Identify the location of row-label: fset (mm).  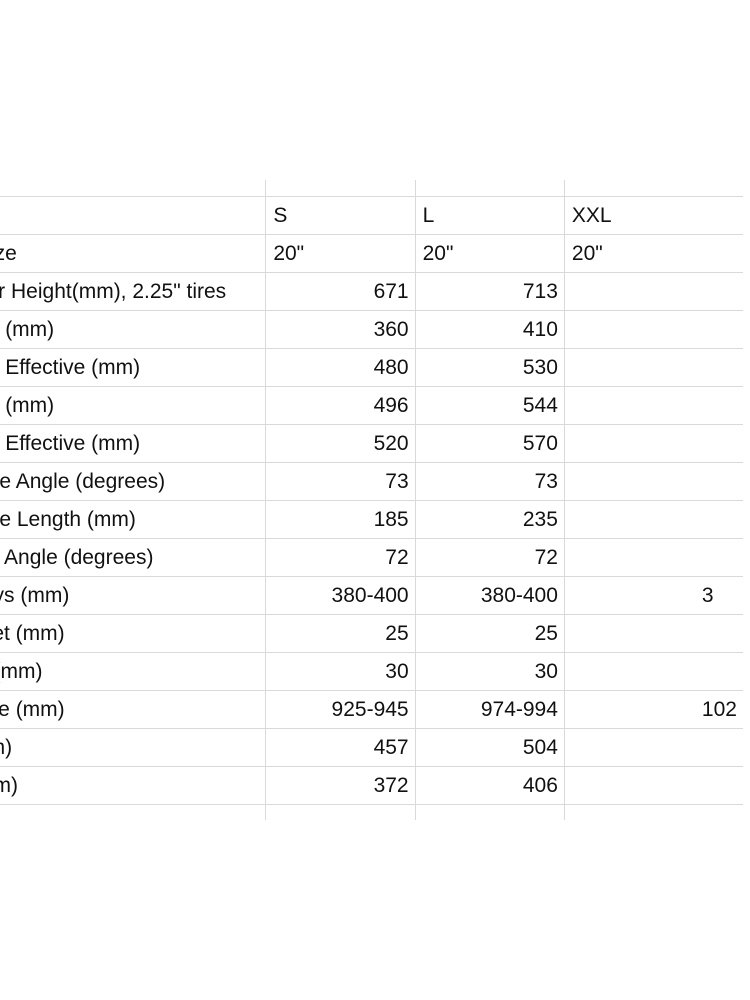
(133, 632).